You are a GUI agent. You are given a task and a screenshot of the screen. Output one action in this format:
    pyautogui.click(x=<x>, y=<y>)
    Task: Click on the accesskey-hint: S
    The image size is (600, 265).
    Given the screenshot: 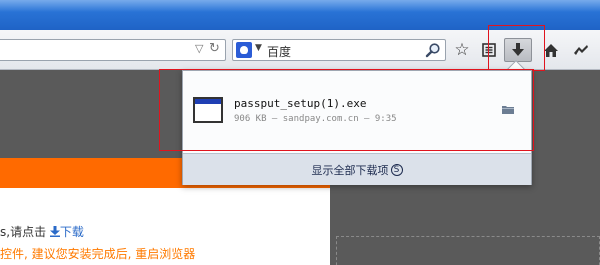 What is the action you would take?
    pyautogui.click(x=396, y=169)
    